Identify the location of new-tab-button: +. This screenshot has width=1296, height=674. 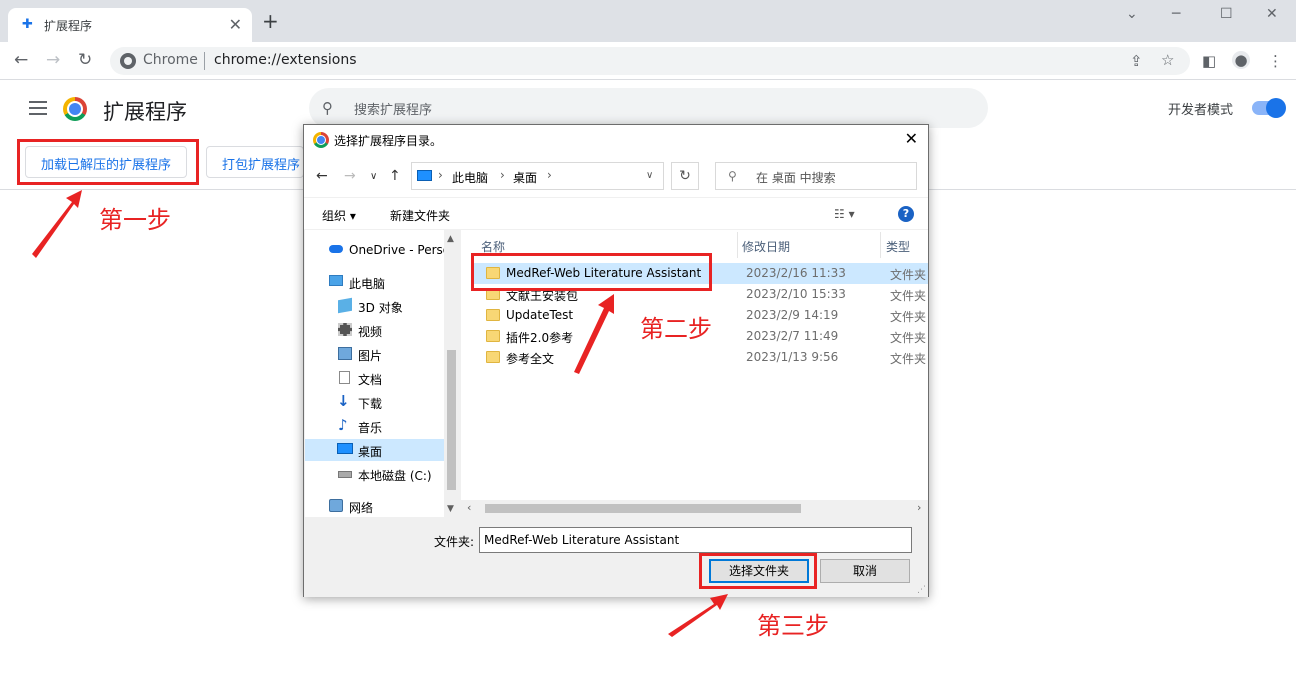
(270, 21).